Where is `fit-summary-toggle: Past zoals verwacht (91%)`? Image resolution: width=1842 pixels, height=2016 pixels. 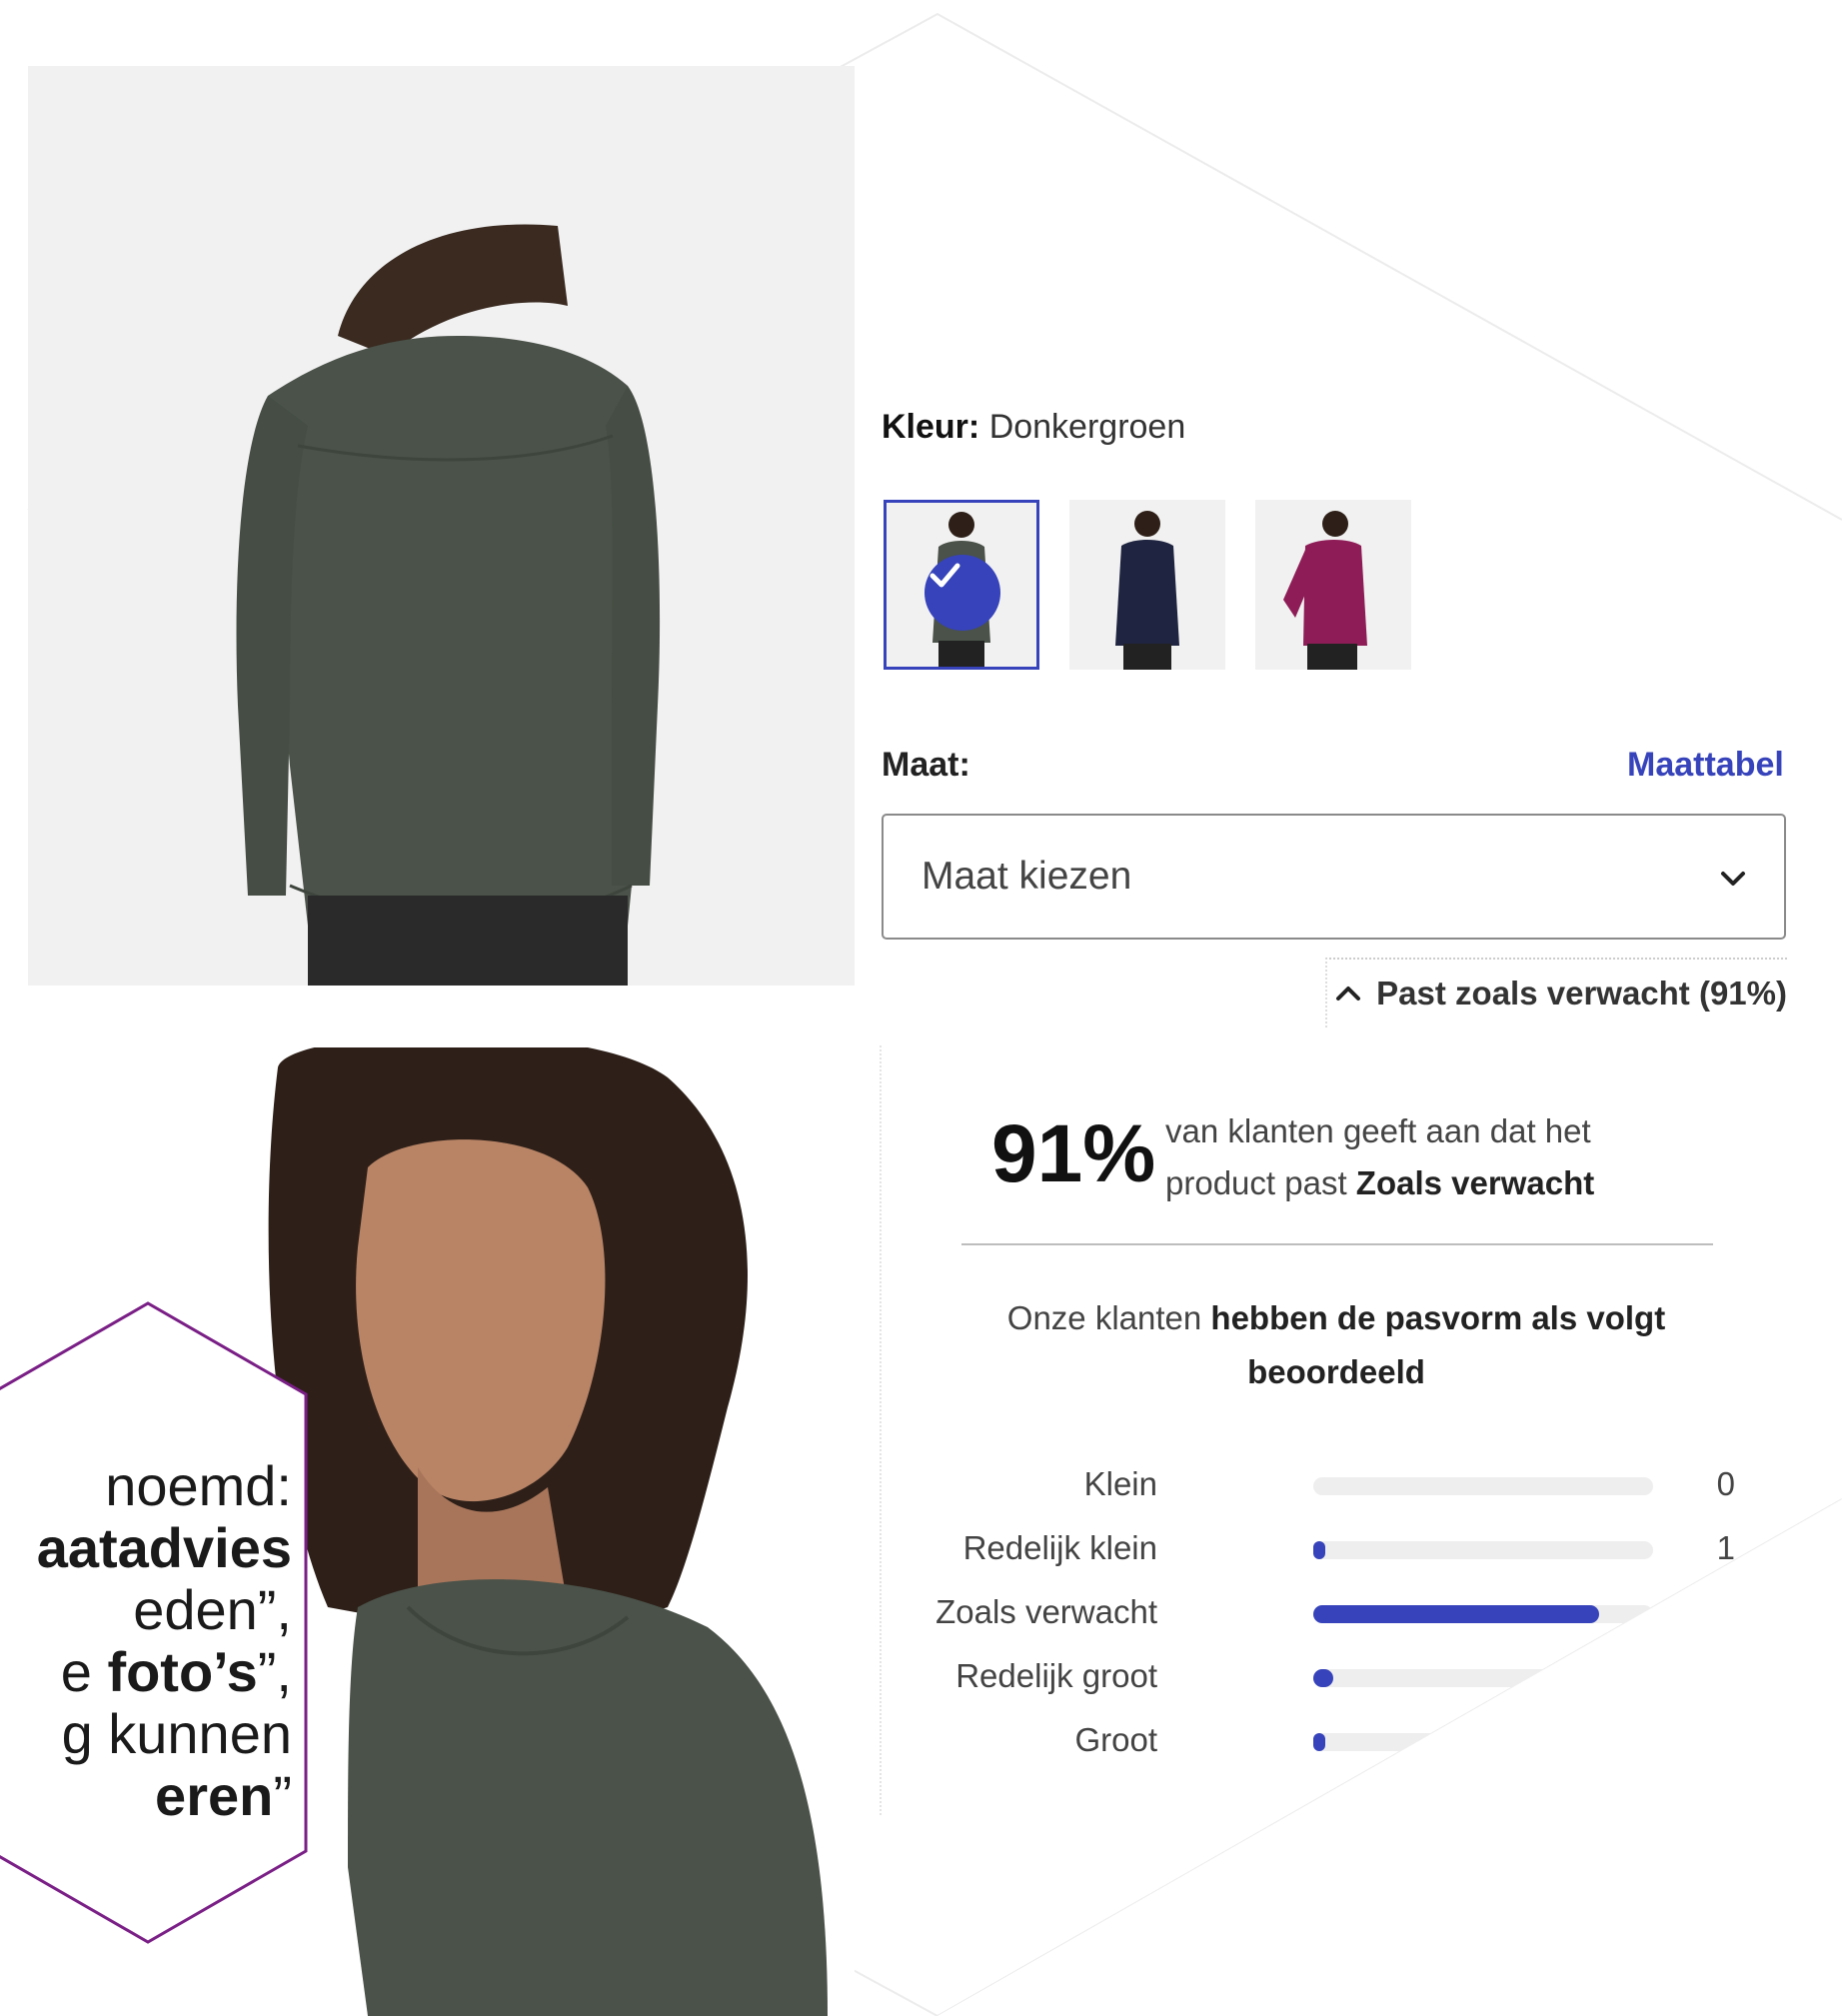
fit-summary-toggle: Past zoals verwacht (91%) is located at coordinates (1556, 993).